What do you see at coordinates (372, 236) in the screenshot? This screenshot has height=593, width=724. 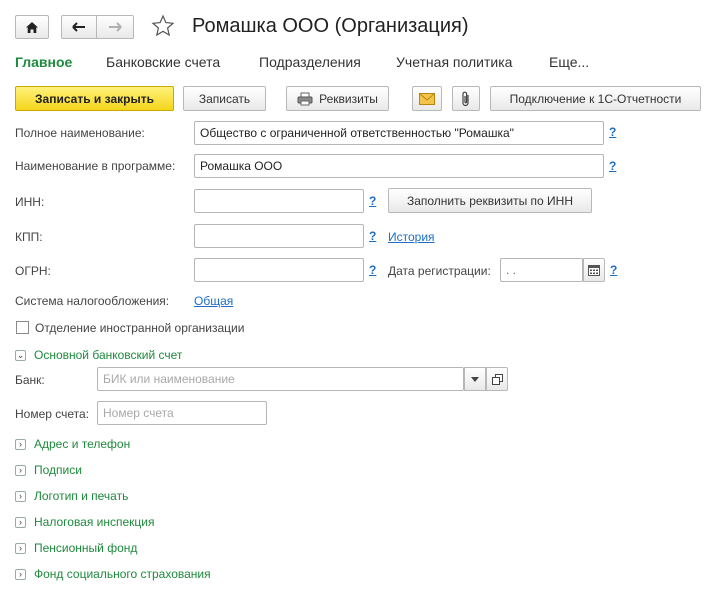 I see `kpp-help: ?` at bounding box center [372, 236].